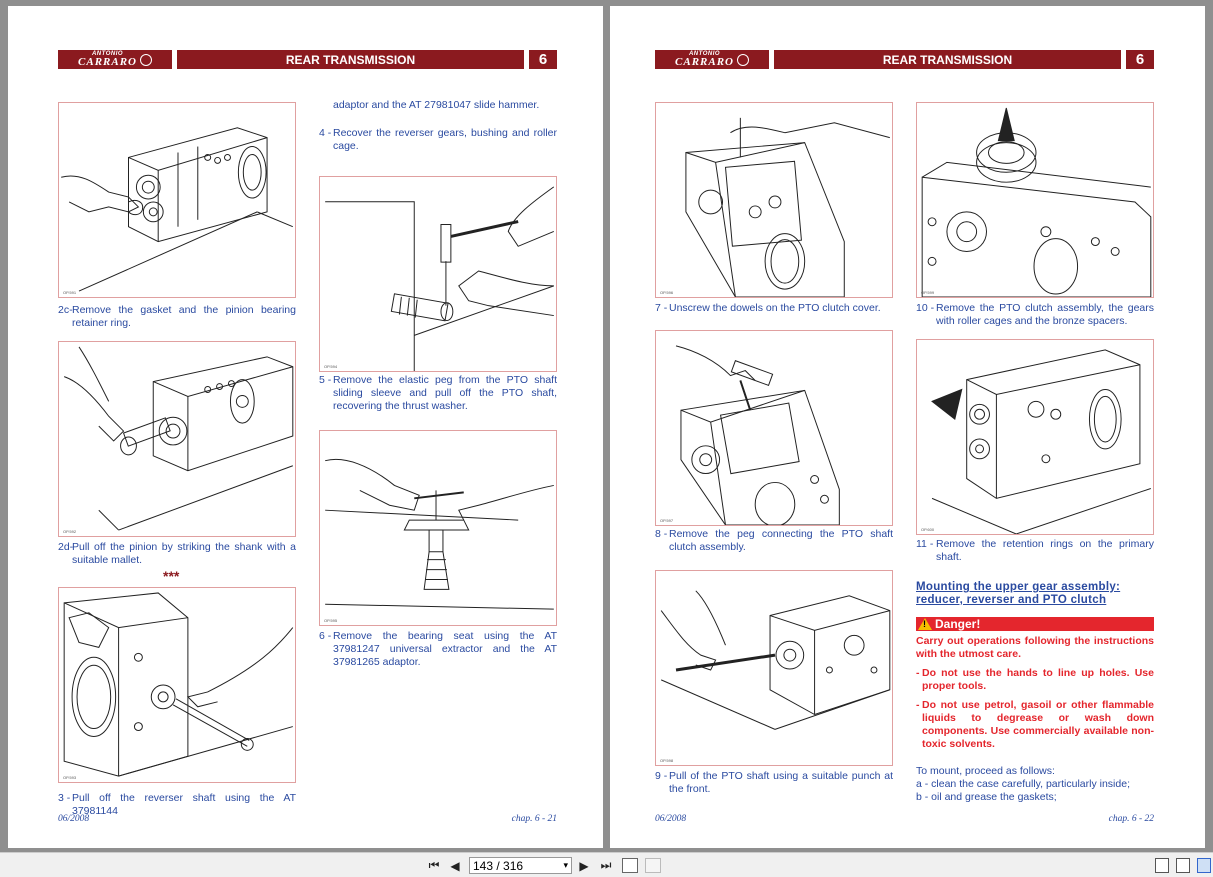 This screenshot has width=1213, height=877. What do you see at coordinates (774, 668) in the screenshot?
I see `figure-pto-shaft-punch: OP.598` at bounding box center [774, 668].